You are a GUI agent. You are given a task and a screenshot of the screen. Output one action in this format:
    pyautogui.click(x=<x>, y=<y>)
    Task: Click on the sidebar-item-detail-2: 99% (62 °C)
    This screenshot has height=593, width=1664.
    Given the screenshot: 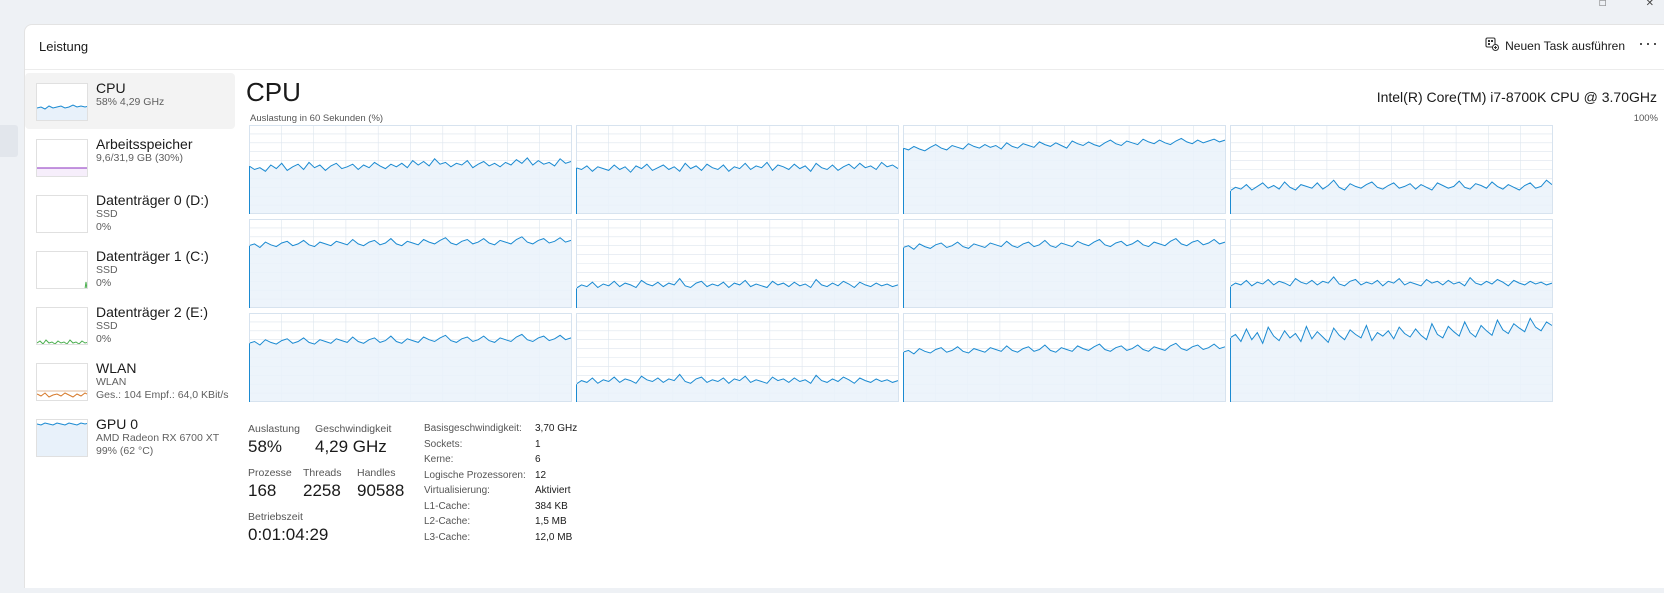 What is the action you would take?
    pyautogui.click(x=125, y=451)
    